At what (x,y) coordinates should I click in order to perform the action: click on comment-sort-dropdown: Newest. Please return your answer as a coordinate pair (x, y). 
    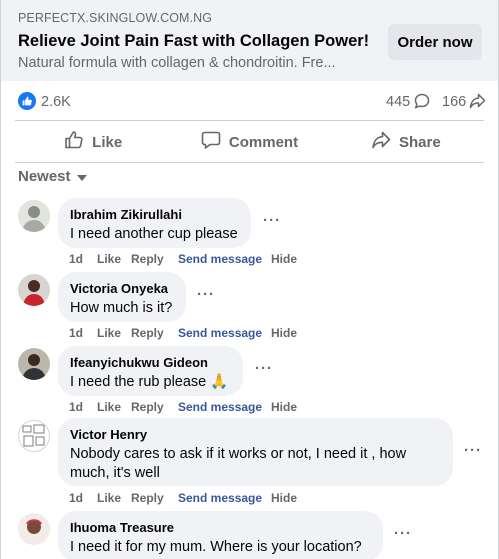
    Looking at the image, I should click on (52, 176).